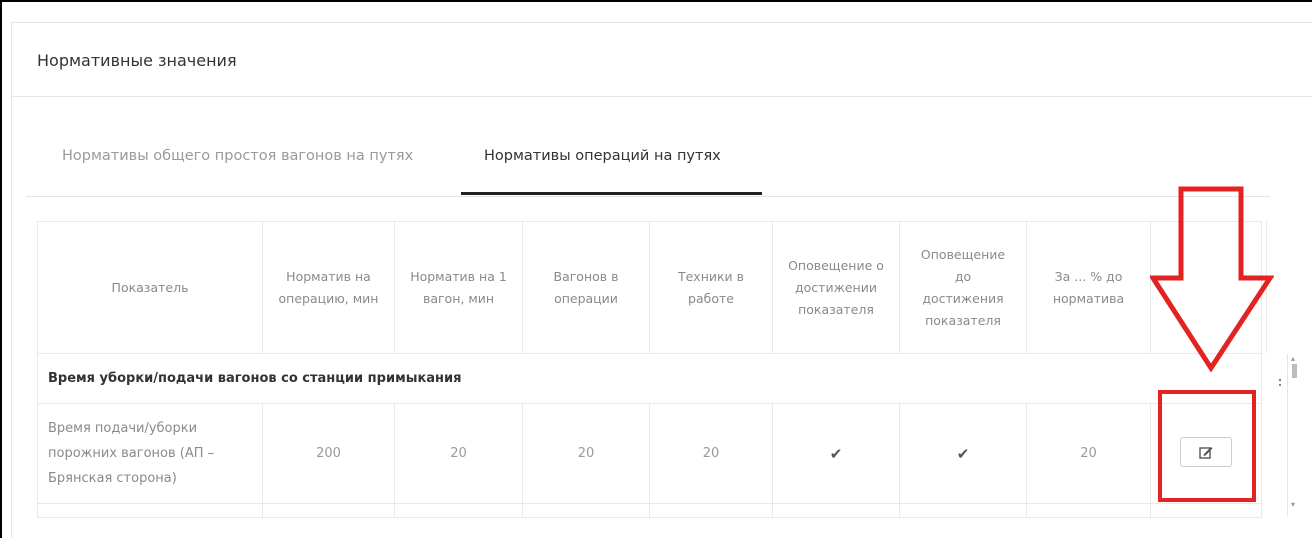 Image resolution: width=1312 pixels, height=538 pixels. I want to click on column-header: Оповещение о достижении показателя, so click(836, 287).